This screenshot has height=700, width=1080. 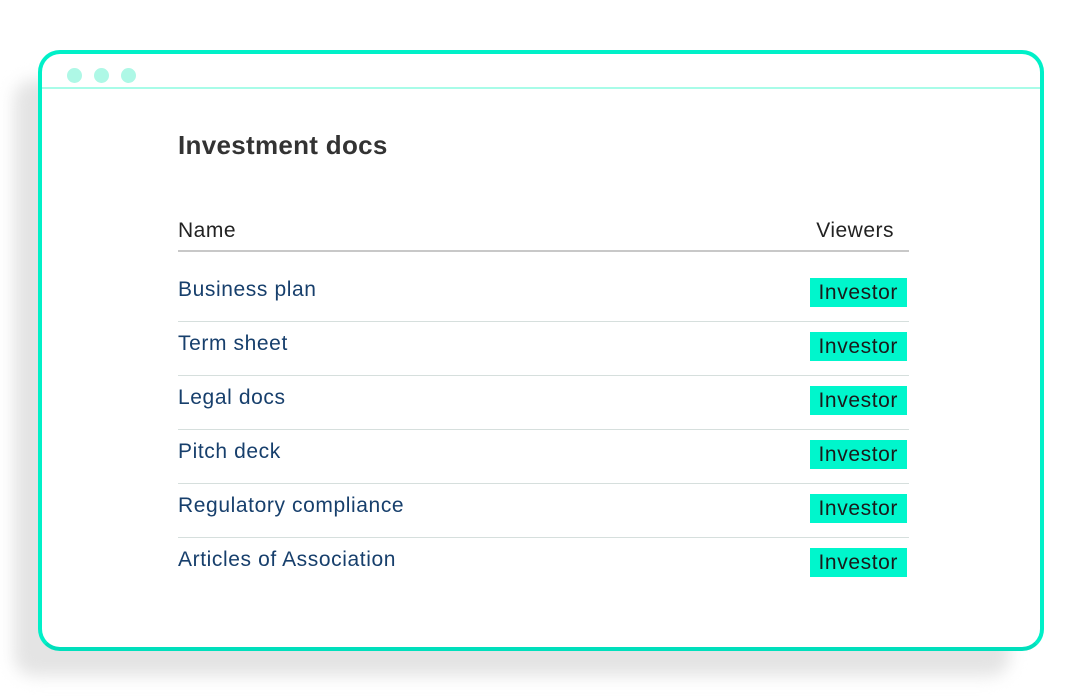 What do you see at coordinates (291, 506) in the screenshot?
I see `document-link: Regulatory compliance` at bounding box center [291, 506].